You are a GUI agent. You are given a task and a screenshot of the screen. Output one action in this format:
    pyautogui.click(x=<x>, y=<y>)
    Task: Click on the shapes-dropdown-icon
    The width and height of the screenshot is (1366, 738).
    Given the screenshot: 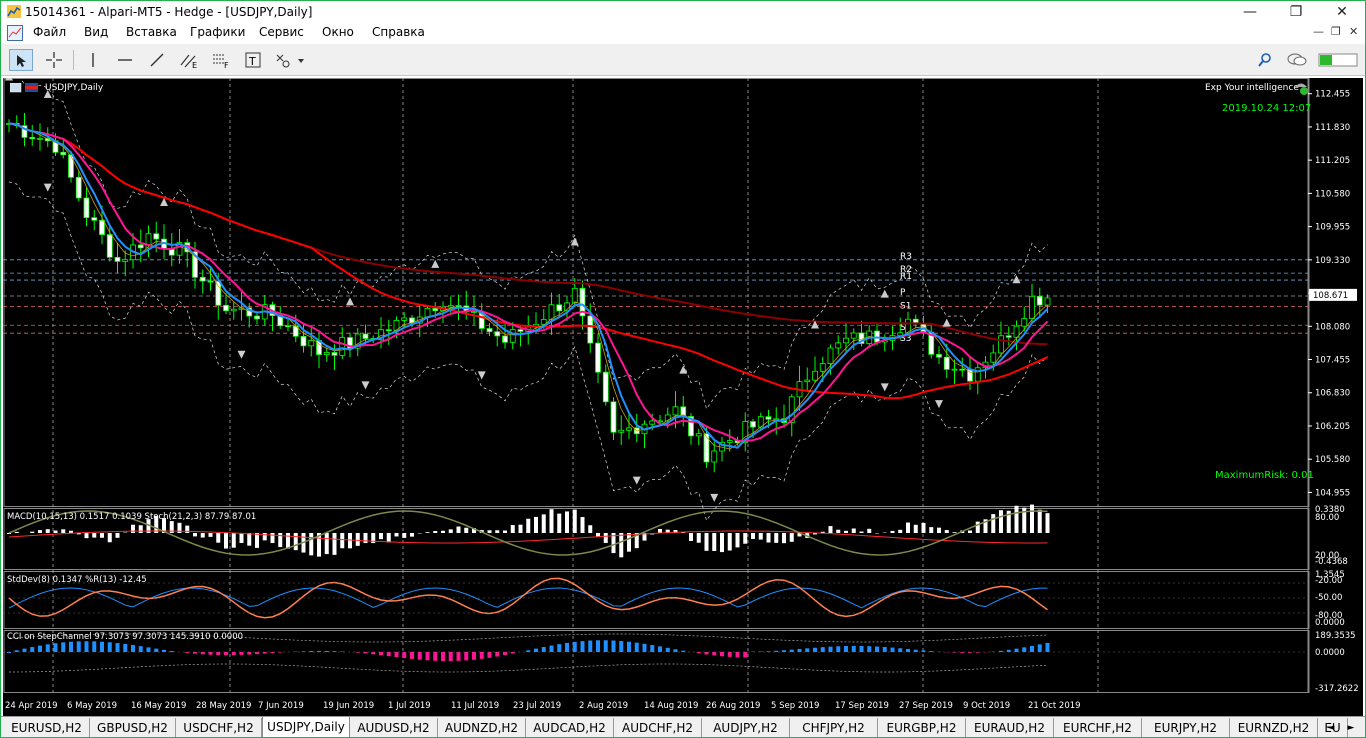 What is the action you would take?
    pyautogui.click(x=290, y=60)
    